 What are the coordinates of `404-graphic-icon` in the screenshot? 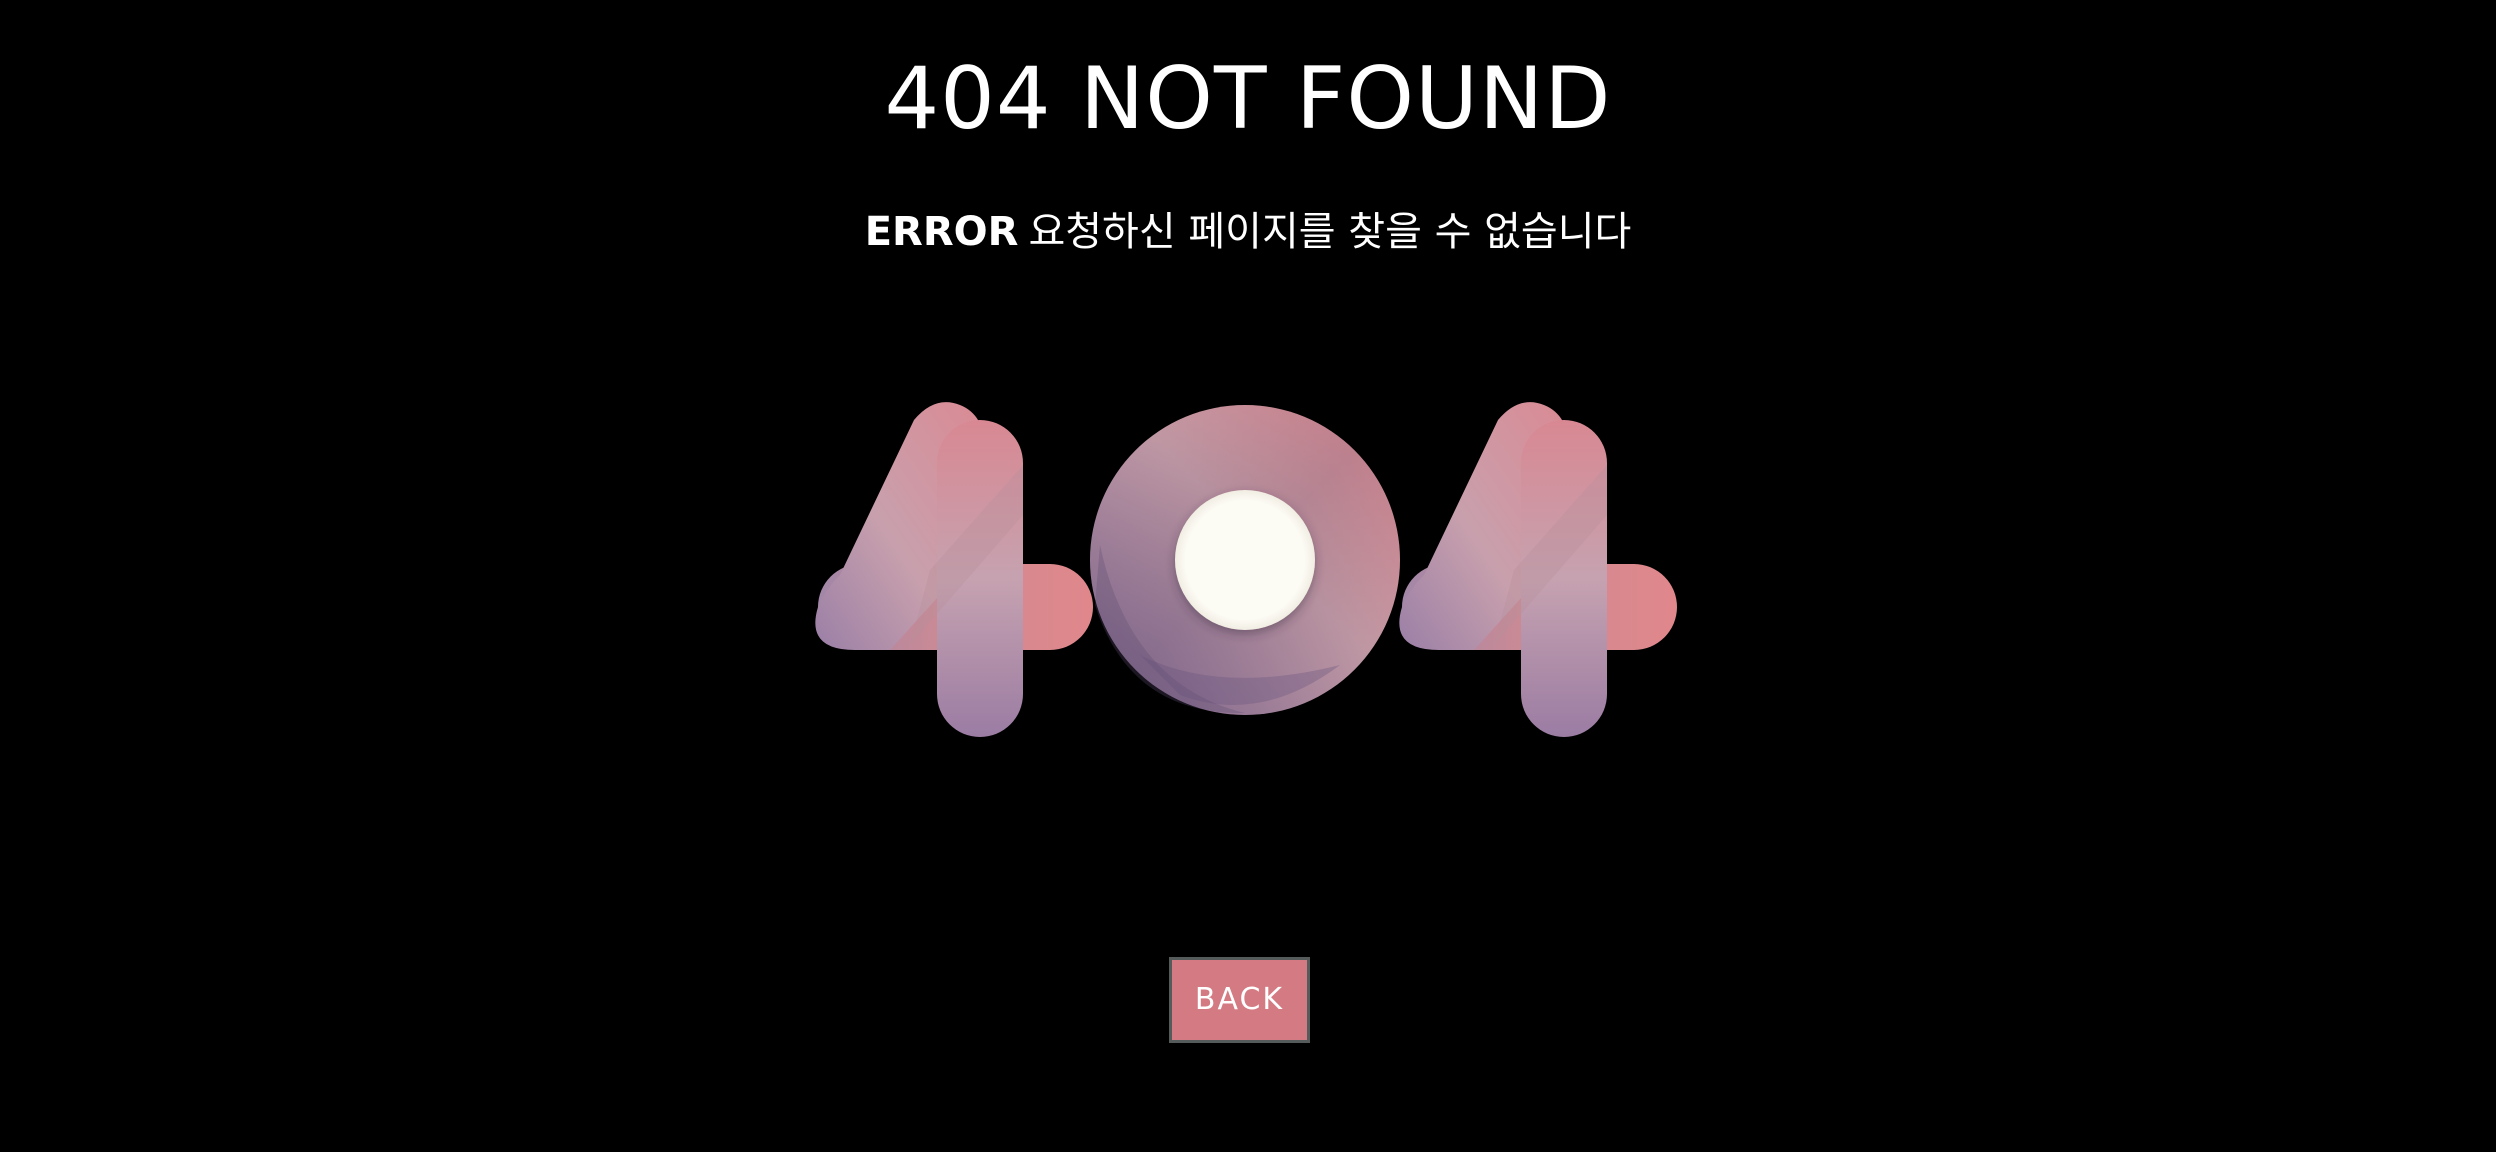 It's located at (1245, 572).